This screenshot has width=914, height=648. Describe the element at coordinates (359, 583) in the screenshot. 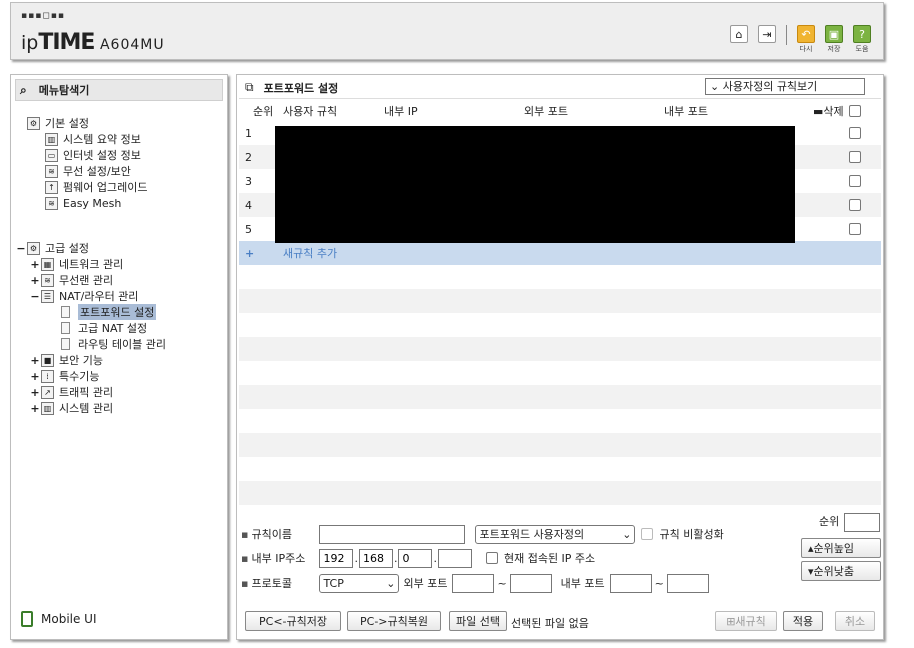

I see `protocol-select: TCP ⌄` at that location.